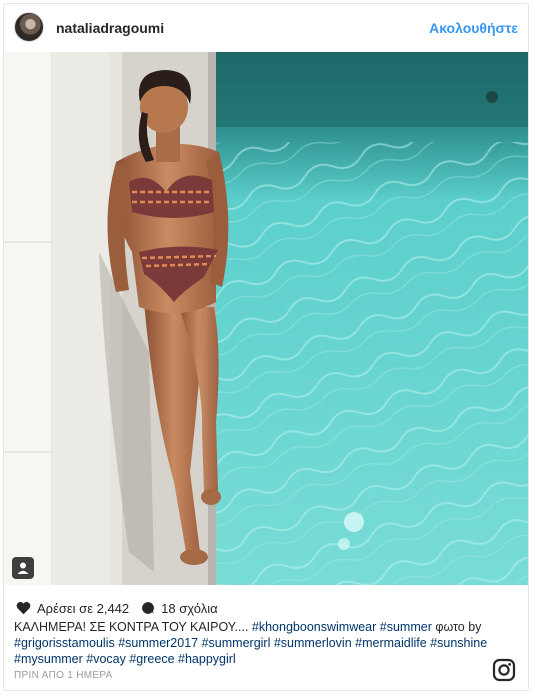 The image size is (533, 695). I want to click on post-timestamp: ΠΡΙΝ ΑΠΟ 1 ΗΜΕΡΑ, so click(63, 675).